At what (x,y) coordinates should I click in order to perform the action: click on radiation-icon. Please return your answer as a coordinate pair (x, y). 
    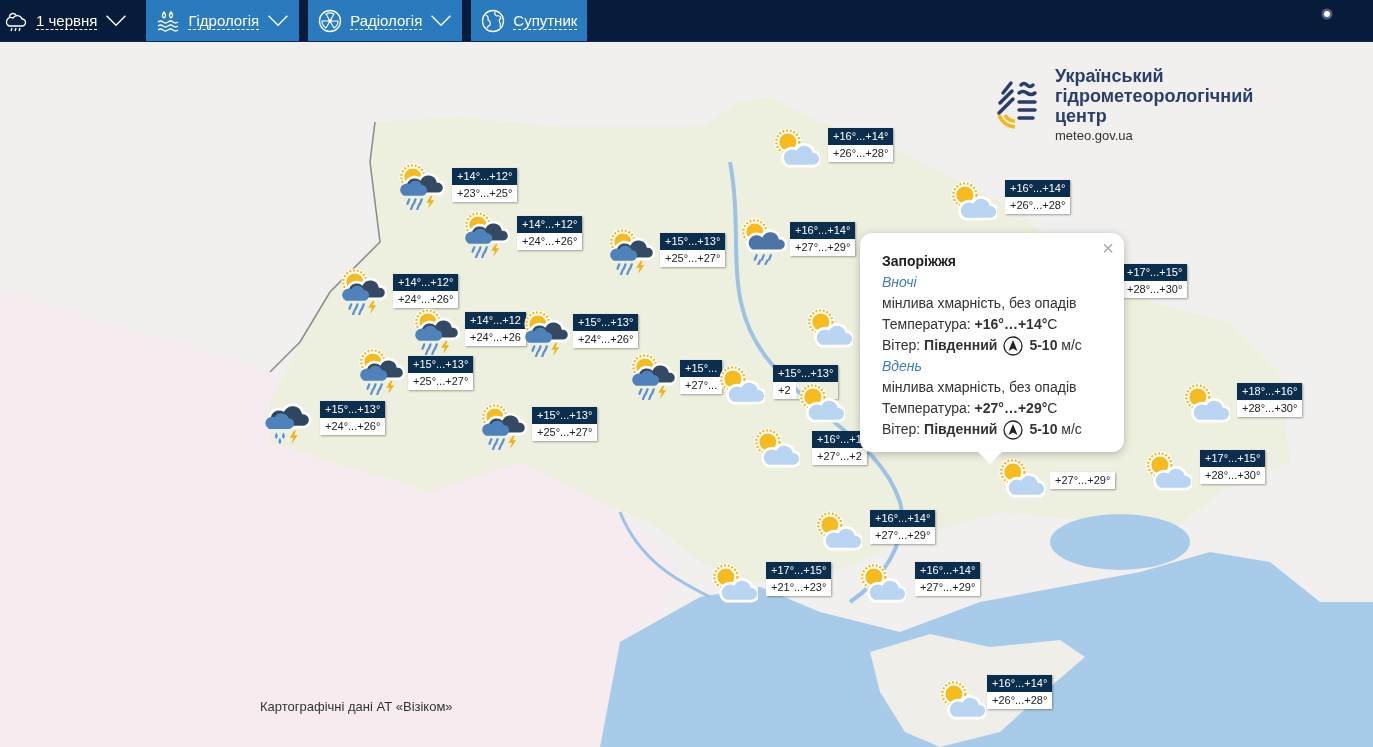
    Looking at the image, I should click on (330, 20).